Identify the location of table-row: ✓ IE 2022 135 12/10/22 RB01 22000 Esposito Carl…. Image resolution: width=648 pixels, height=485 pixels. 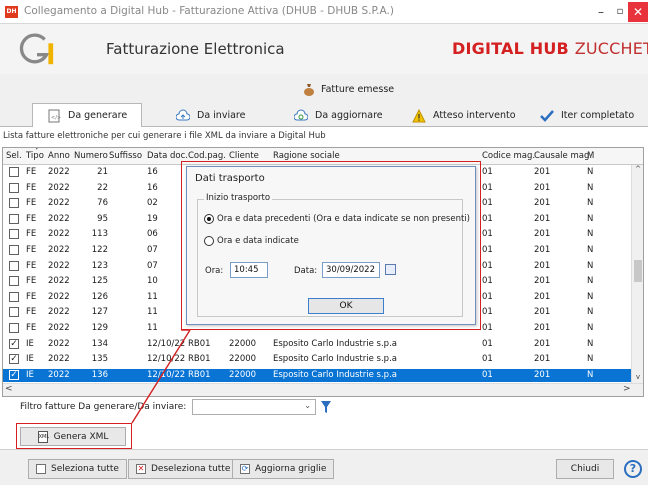
(317, 359).